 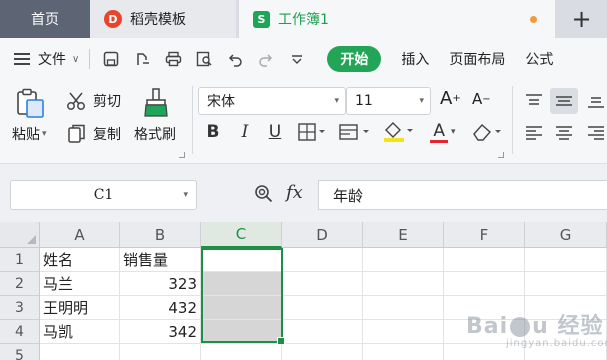 I want to click on column-header-g: G, so click(x=566, y=235).